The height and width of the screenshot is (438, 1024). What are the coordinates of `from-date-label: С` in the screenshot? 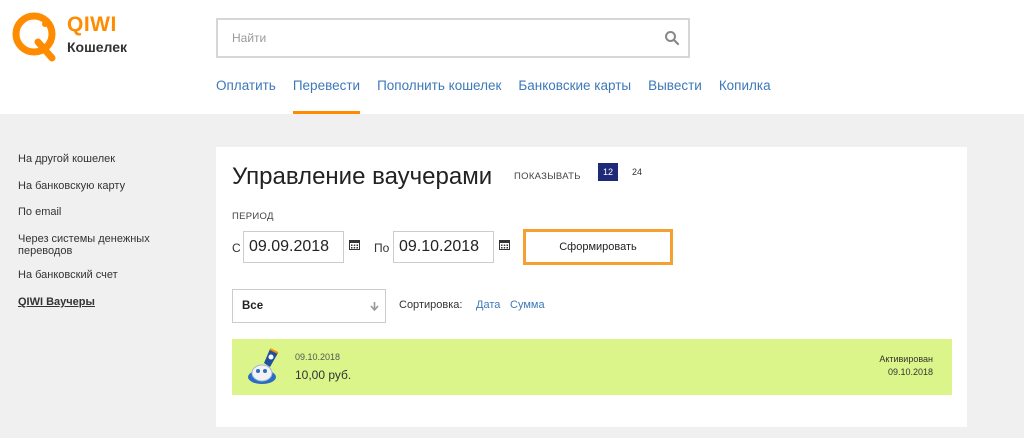 It's located at (236, 248).